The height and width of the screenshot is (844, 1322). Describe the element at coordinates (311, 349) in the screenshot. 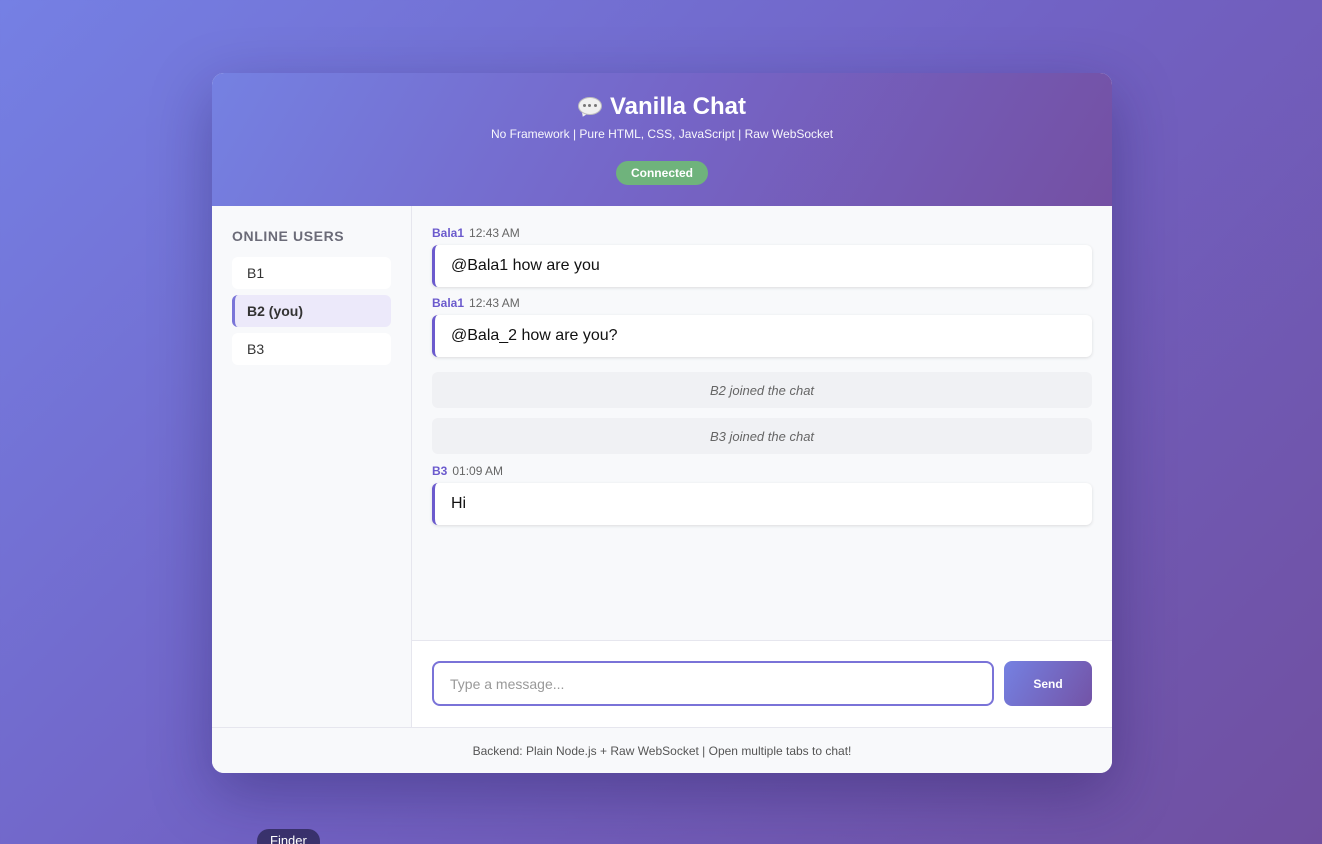

I see `user-item-b3: B3` at that location.